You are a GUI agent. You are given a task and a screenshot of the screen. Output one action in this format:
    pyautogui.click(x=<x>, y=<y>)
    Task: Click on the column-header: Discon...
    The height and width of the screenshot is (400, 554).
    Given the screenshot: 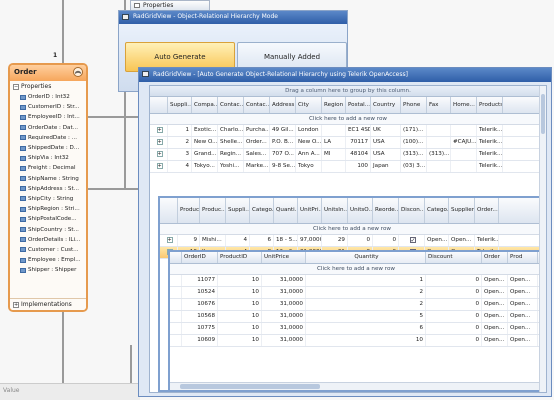 What is the action you would take?
    pyautogui.click(x=412, y=210)
    